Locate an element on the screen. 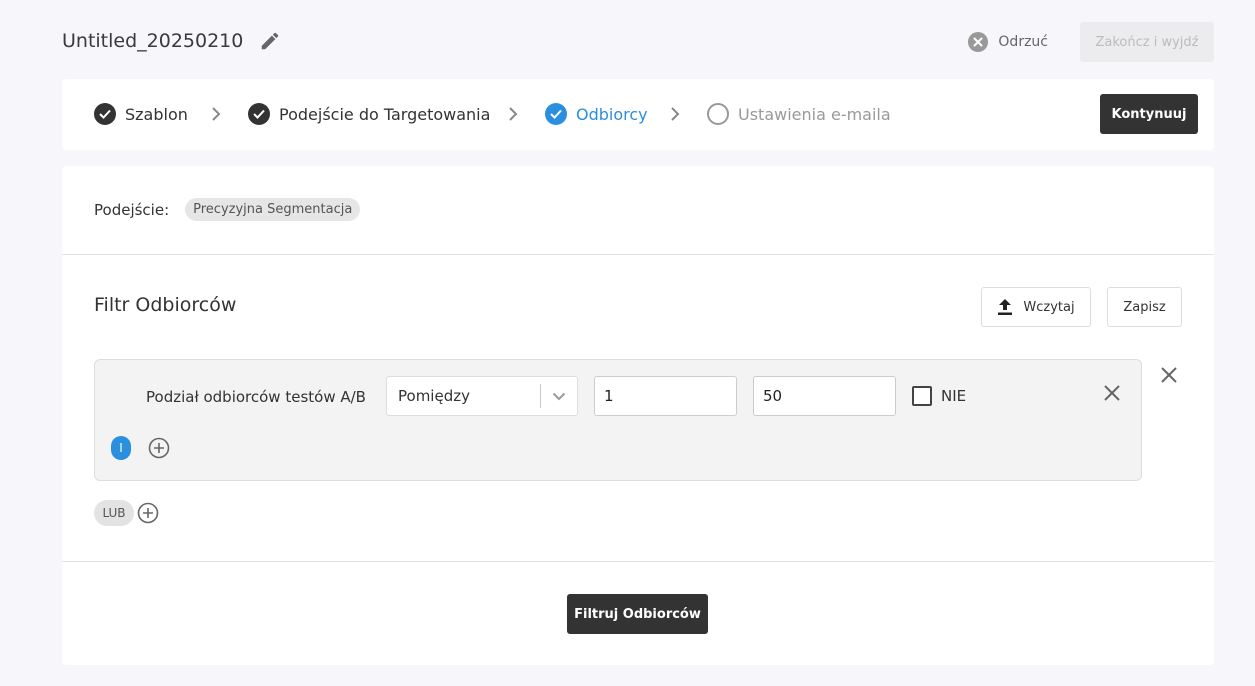 Image resolution: width=1255 pixels, height=686 pixels. discard-label: Odrzuć is located at coordinates (1023, 42).